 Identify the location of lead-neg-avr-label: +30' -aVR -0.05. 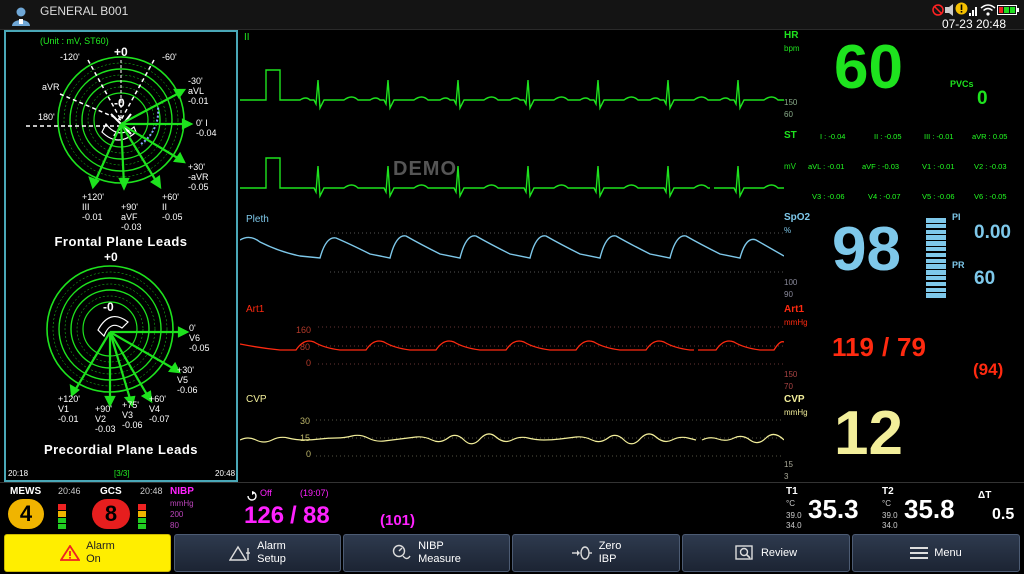
(198, 177).